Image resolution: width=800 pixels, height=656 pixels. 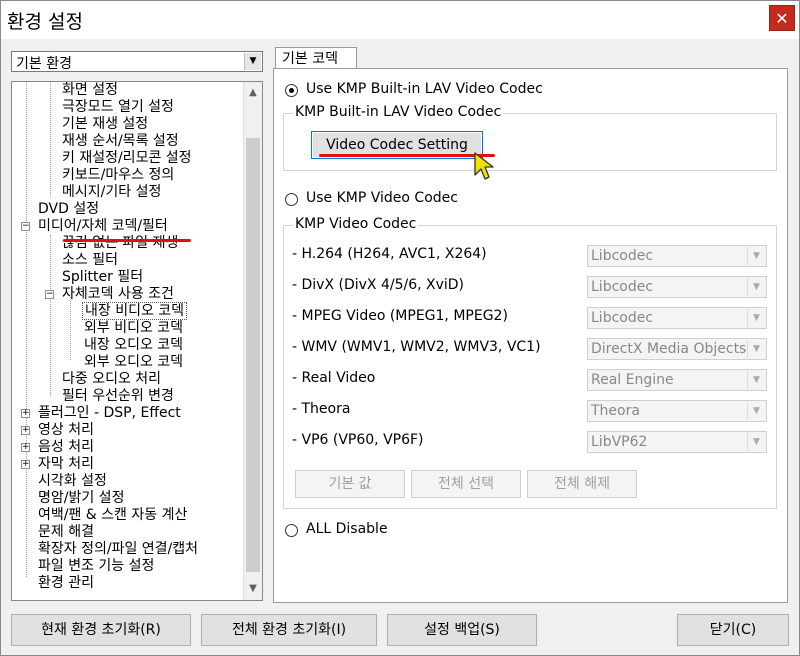 I want to click on tree-item: 극장모드 열기 설정, so click(x=118, y=107).